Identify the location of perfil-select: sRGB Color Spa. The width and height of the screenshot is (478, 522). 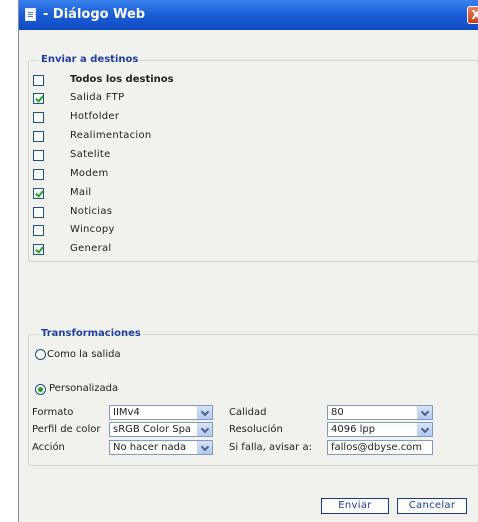
(161, 429).